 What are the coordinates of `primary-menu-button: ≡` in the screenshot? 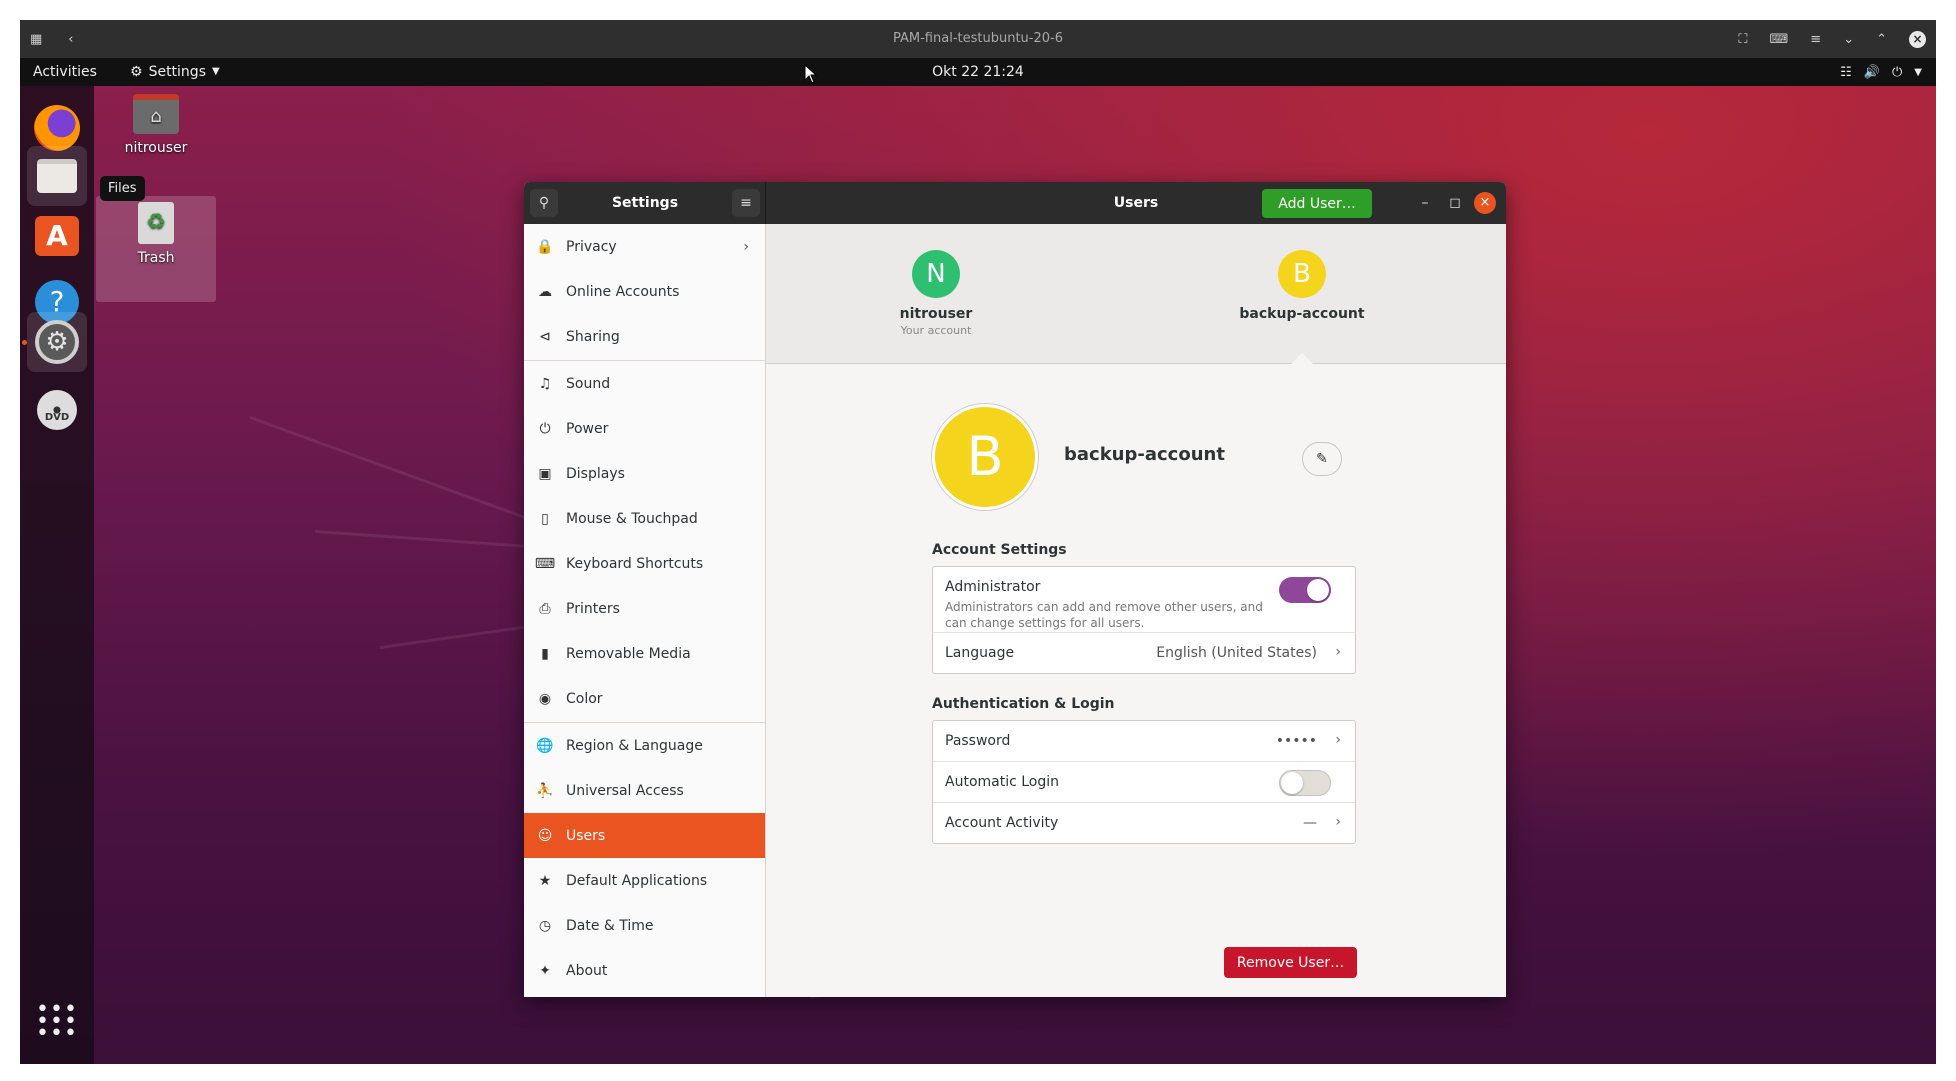 It's located at (746, 203).